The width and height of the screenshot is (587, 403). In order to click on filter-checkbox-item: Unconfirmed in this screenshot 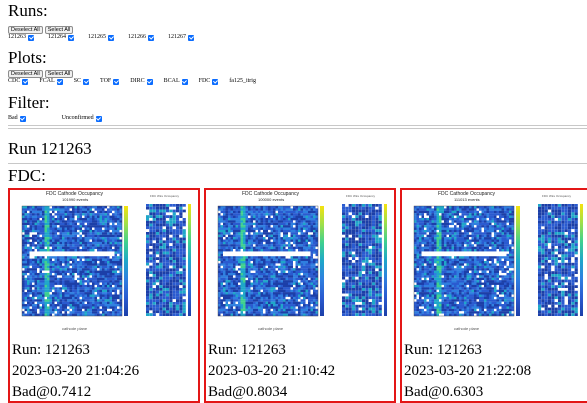, I will do `click(82, 118)`.